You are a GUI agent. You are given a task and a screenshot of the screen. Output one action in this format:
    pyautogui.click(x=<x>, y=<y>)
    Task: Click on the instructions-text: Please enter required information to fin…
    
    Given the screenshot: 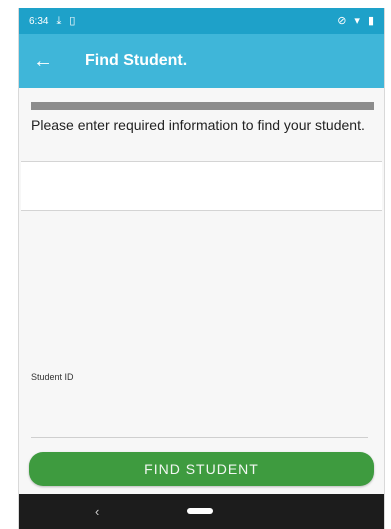 What is the action you would take?
    pyautogui.click(x=198, y=125)
    